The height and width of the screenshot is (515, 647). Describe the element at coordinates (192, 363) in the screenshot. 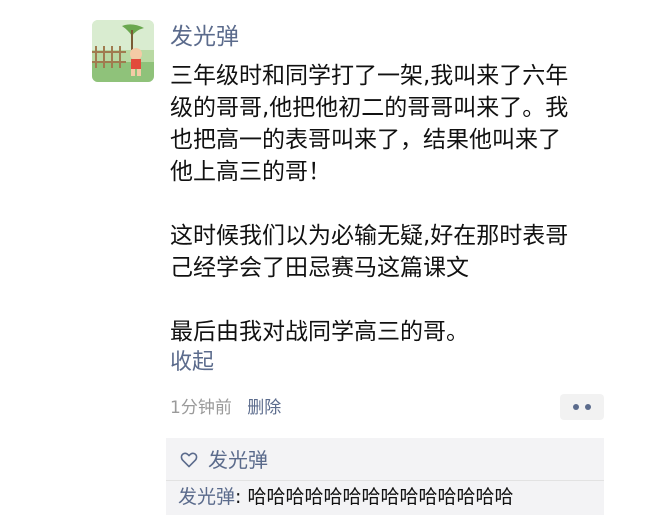

I see `collapse-link: 收起` at that location.